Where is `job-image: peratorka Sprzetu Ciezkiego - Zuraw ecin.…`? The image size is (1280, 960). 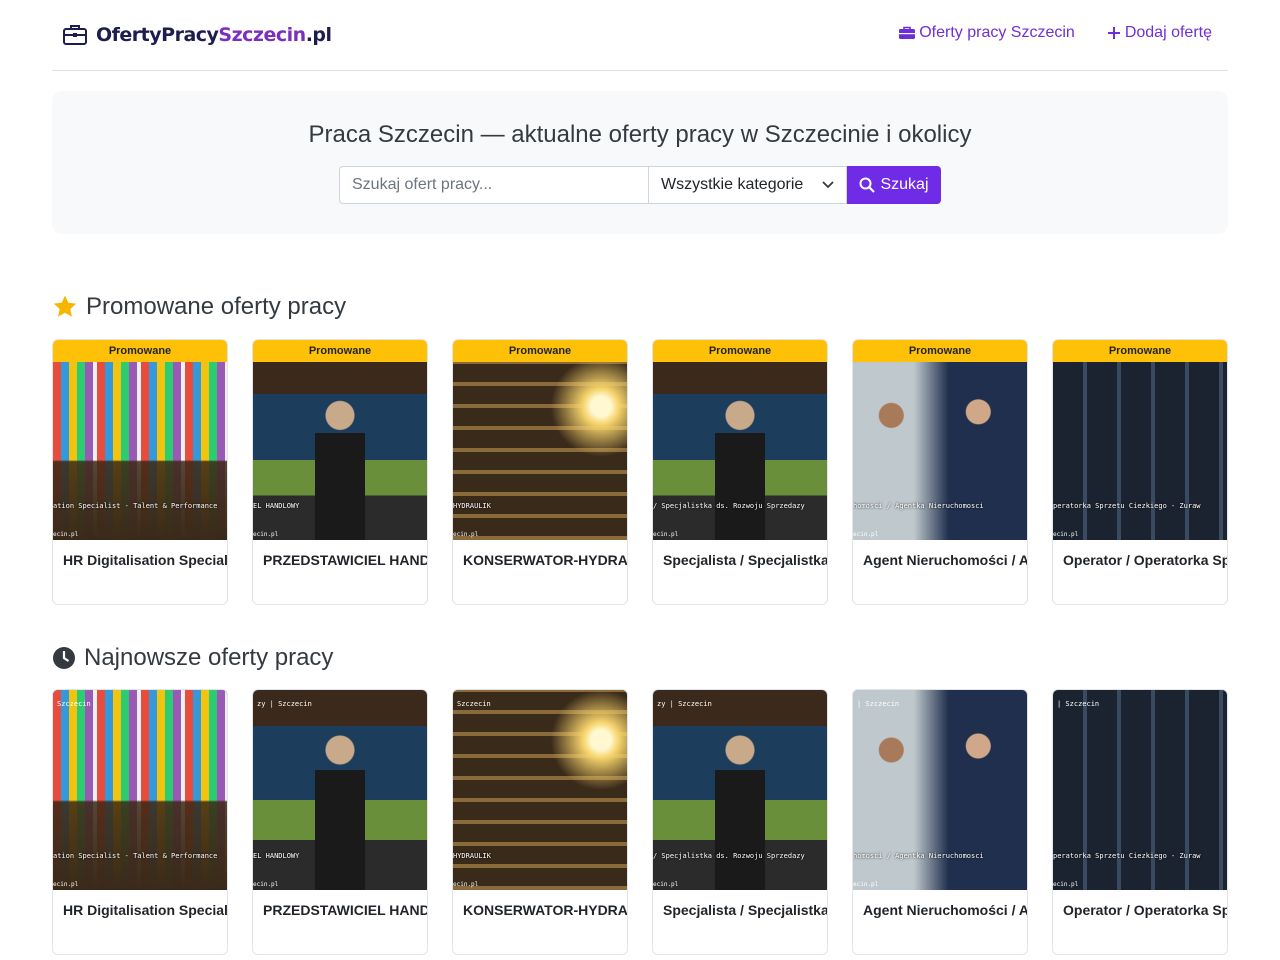
job-image: peratorka Sprzetu Ciezkiego - Zuraw ecin.… is located at coordinates (1140, 451).